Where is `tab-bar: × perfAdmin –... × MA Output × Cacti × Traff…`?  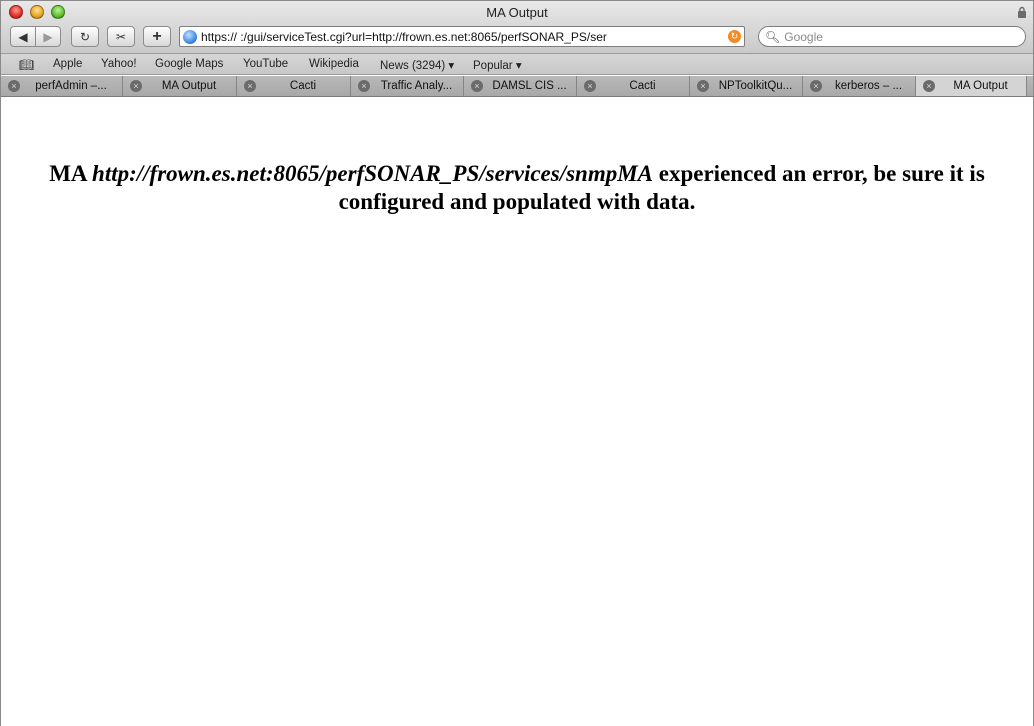 tab-bar: × perfAdmin –... × MA Output × Cacti × Traff… is located at coordinates (517, 86).